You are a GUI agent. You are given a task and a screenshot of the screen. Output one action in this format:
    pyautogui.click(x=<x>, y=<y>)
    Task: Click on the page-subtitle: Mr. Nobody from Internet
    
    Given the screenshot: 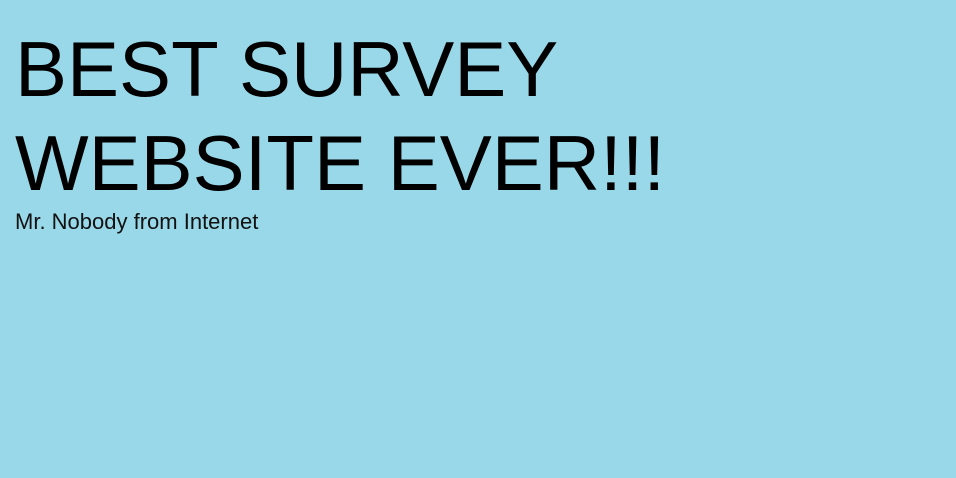 What is the action you would take?
    pyautogui.click(x=137, y=221)
    